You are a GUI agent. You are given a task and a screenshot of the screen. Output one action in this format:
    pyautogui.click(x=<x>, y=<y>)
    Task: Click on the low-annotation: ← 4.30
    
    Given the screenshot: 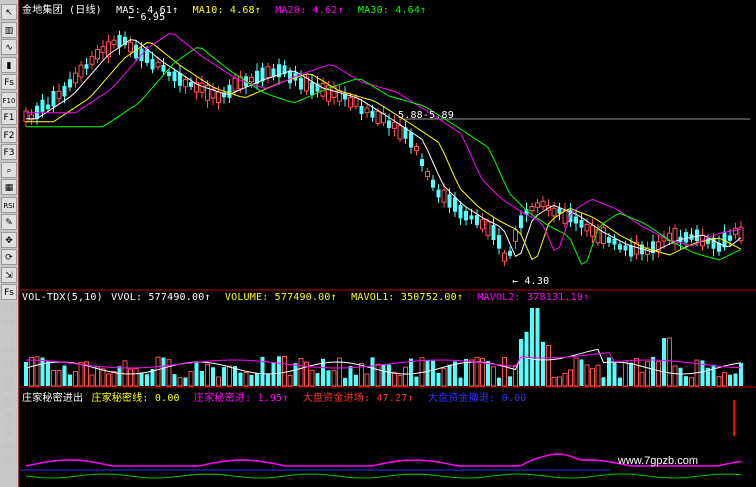 What is the action you would take?
    pyautogui.click(x=531, y=281)
    